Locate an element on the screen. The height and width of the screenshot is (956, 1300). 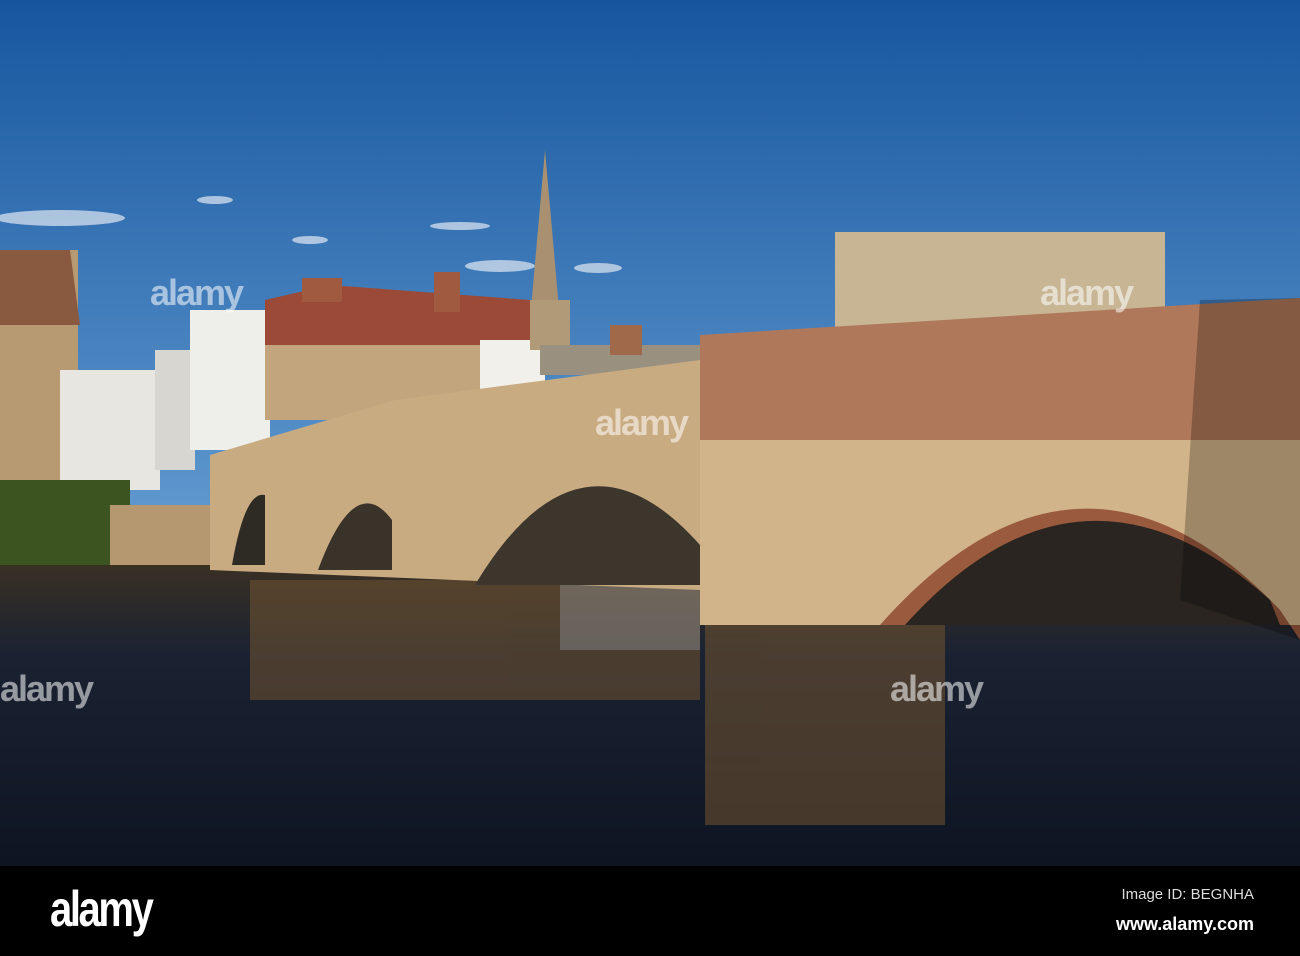
alamy-logo: alamy is located at coordinates (102, 909).